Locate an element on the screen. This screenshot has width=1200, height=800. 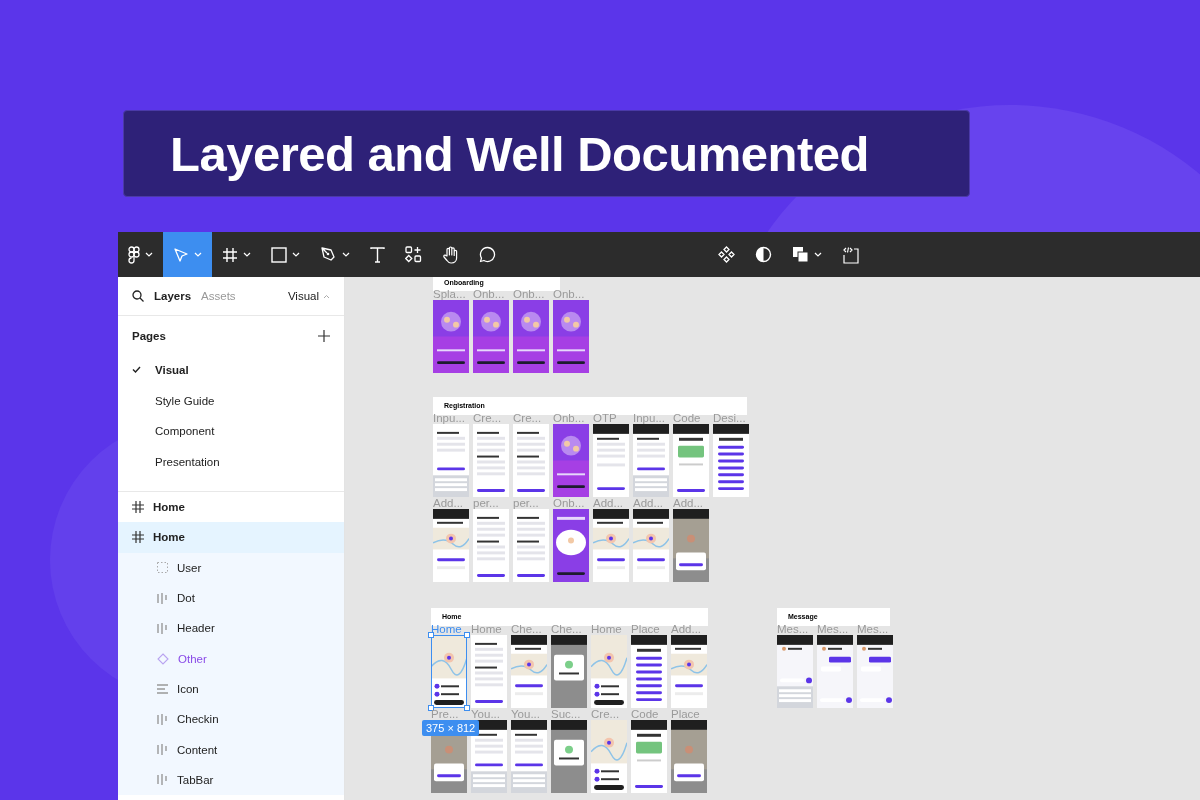
page-item: Presentation is located at coordinates (231, 461).